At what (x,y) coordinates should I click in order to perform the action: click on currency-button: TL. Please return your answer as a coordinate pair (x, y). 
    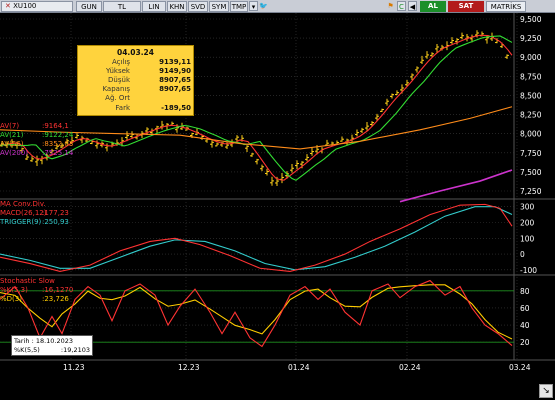
    Looking at the image, I should click on (122, 6).